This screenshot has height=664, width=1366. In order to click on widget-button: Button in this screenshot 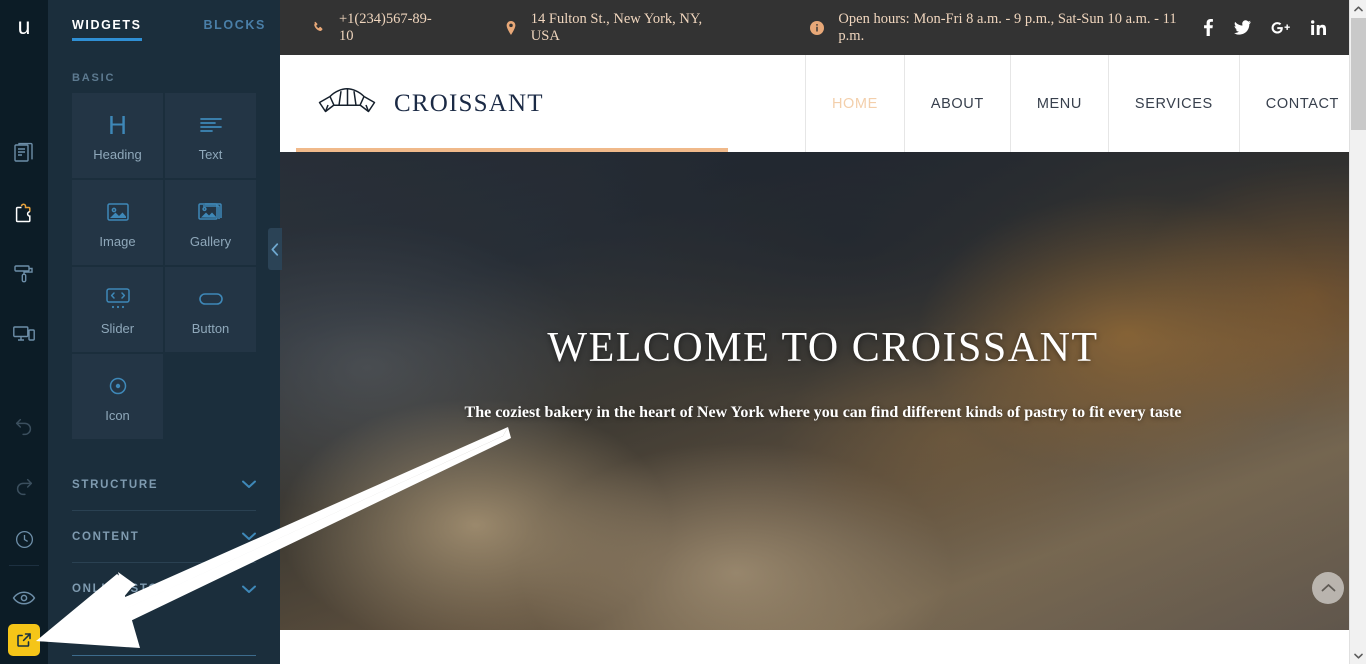, I will do `click(210, 309)`.